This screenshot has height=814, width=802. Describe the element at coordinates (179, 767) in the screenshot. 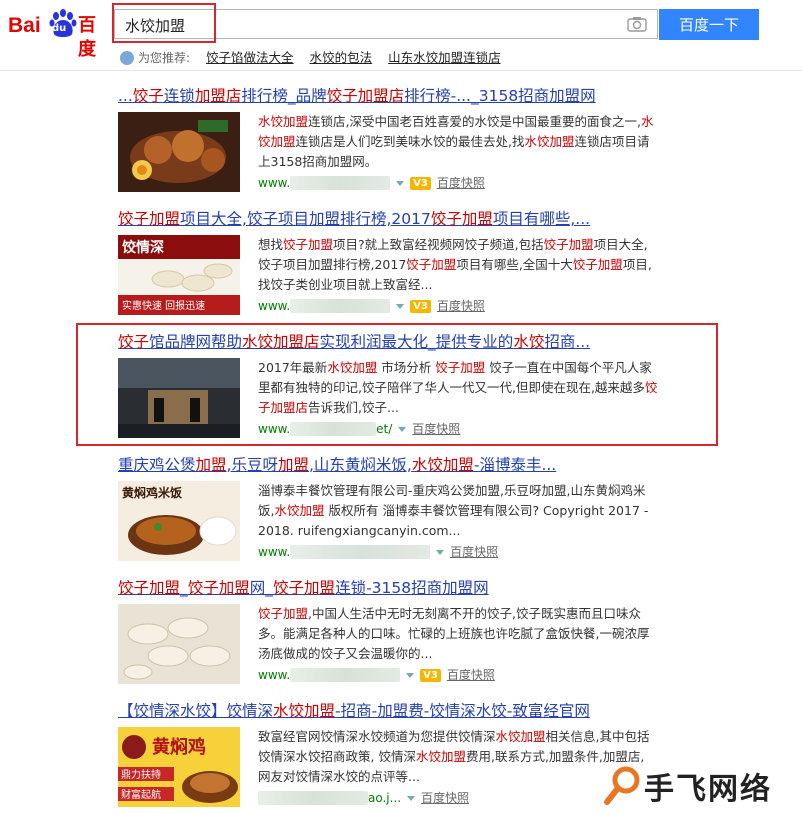

I see `result-thumbnail: 黄焖鸡 鼎力扶持 财富起航` at that location.